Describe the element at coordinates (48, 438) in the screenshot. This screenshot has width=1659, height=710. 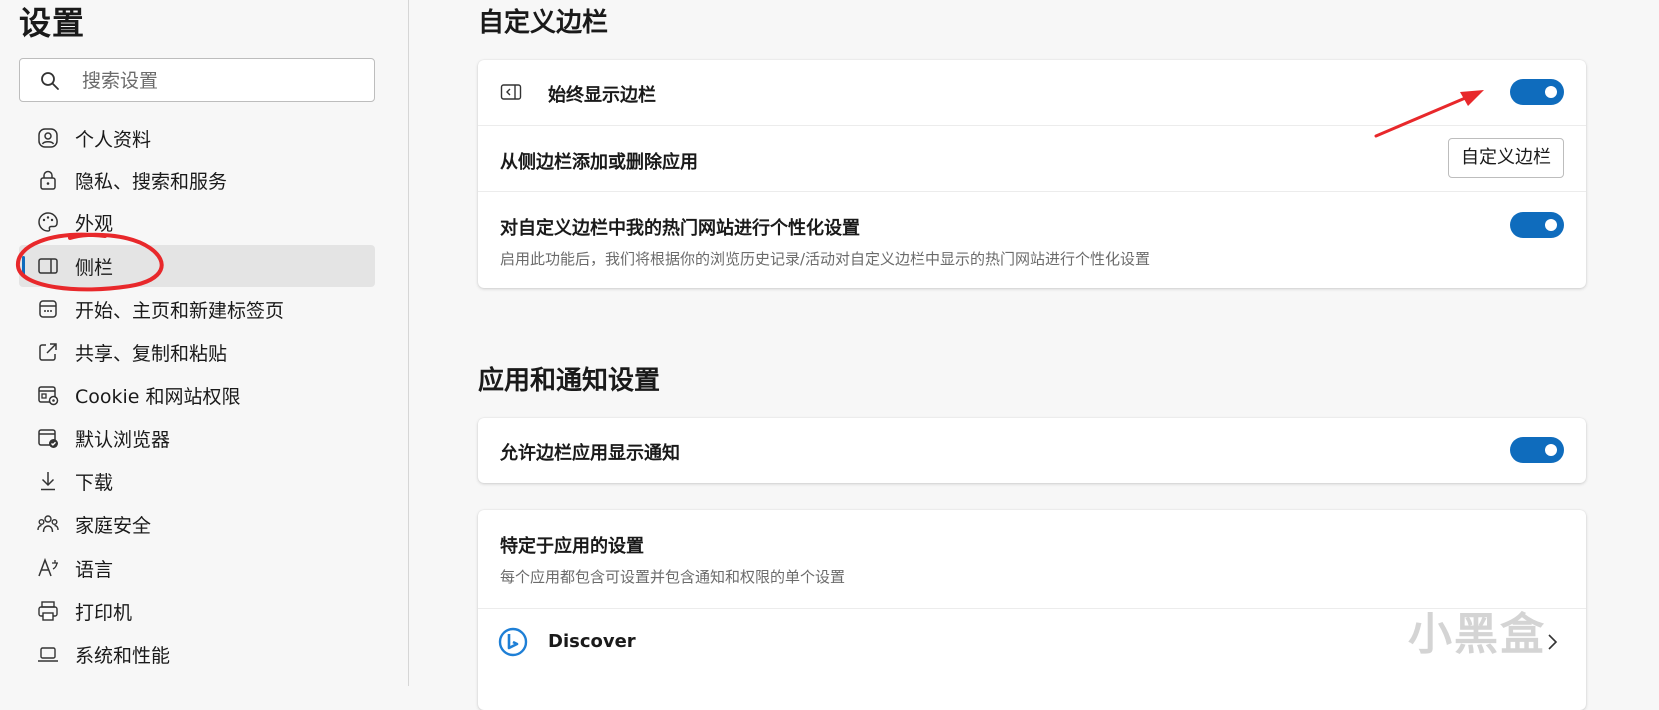
I see `default-browser-icon` at that location.